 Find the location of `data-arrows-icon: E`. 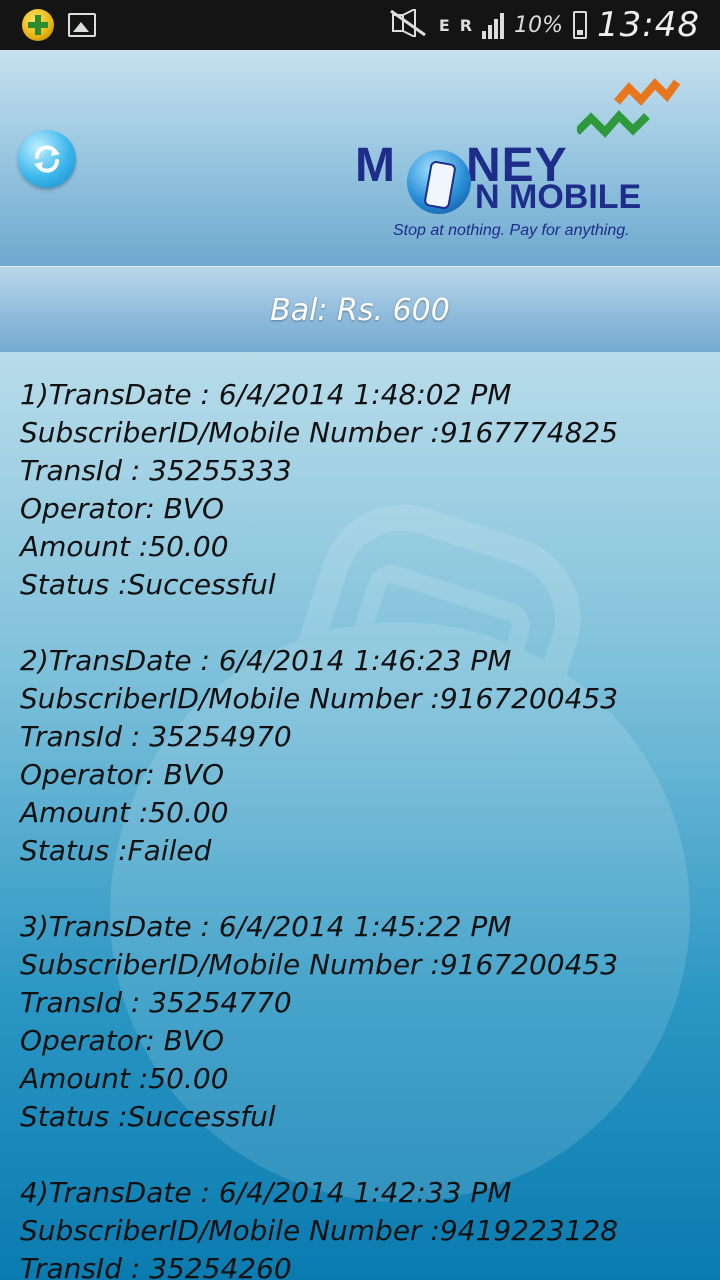

data-arrows-icon: E is located at coordinates (444, 25).